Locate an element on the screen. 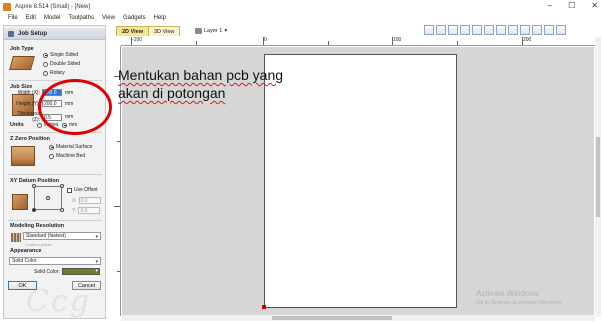  modeling-resolution-title: Modeling Resolution is located at coordinates (37, 226).